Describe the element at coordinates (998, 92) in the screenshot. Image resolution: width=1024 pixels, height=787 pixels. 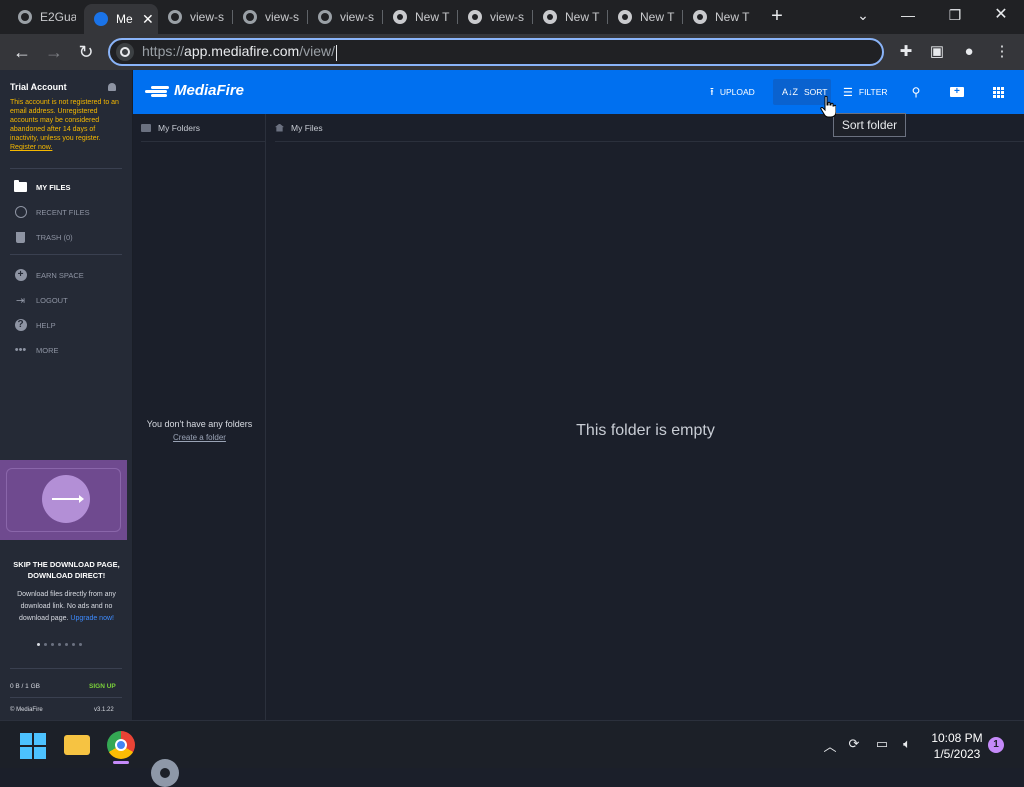
I see `grid-view-icon` at that location.